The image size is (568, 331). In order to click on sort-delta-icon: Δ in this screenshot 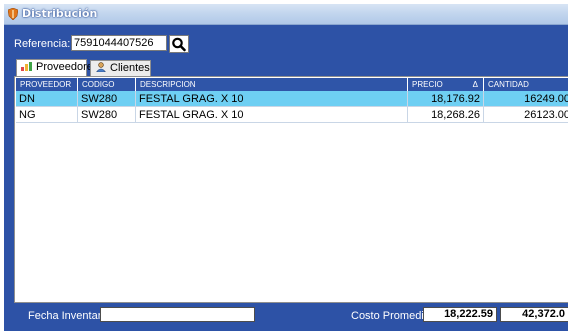, I will do `click(475, 84)`.